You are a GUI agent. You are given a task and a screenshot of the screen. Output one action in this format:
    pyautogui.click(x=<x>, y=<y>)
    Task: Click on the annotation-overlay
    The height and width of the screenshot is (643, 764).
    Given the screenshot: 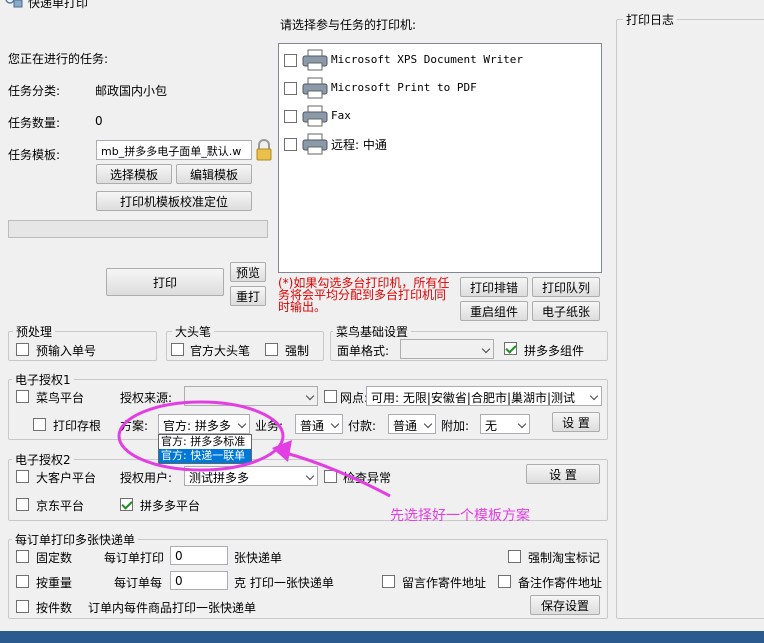 What is the action you would take?
    pyautogui.click(x=254, y=449)
    